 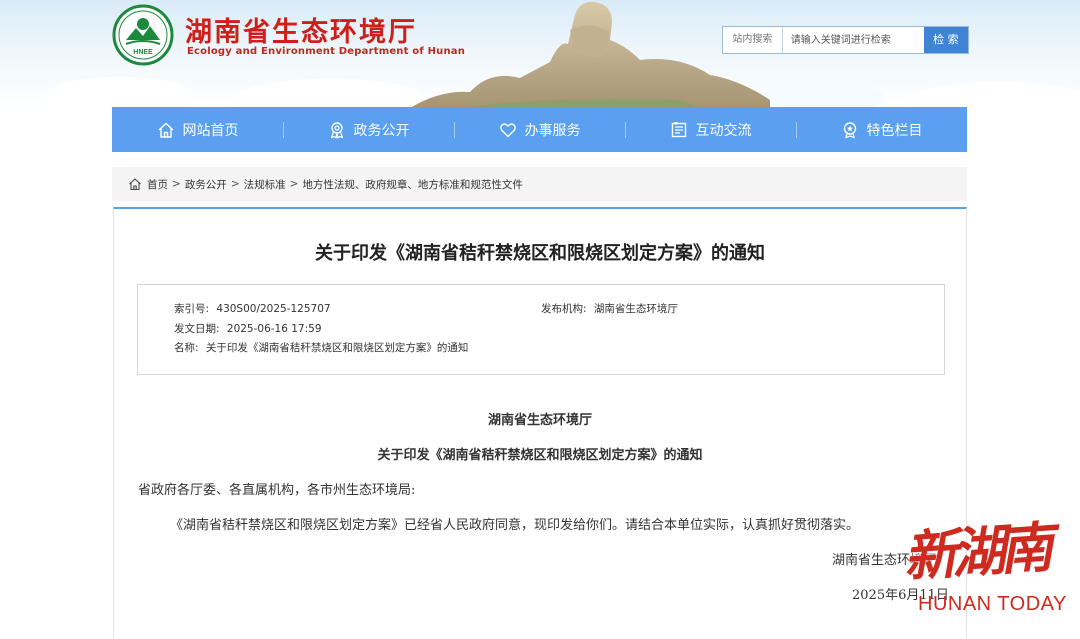 What do you see at coordinates (186, 348) in the screenshot?
I see `meta-name-label: 名称:` at bounding box center [186, 348].